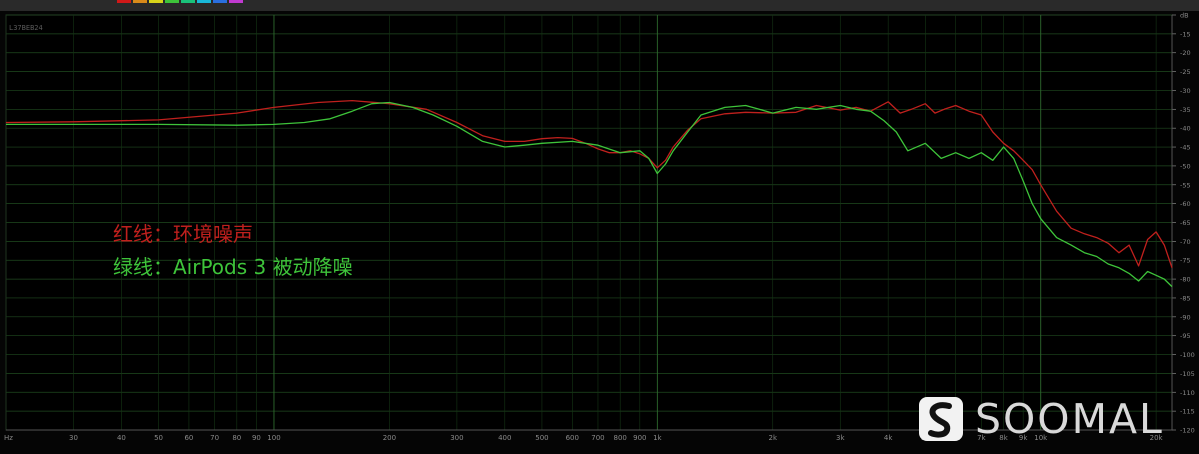 This screenshot has width=1199, height=454. I want to click on x-tick-label: 70, so click(214, 438).